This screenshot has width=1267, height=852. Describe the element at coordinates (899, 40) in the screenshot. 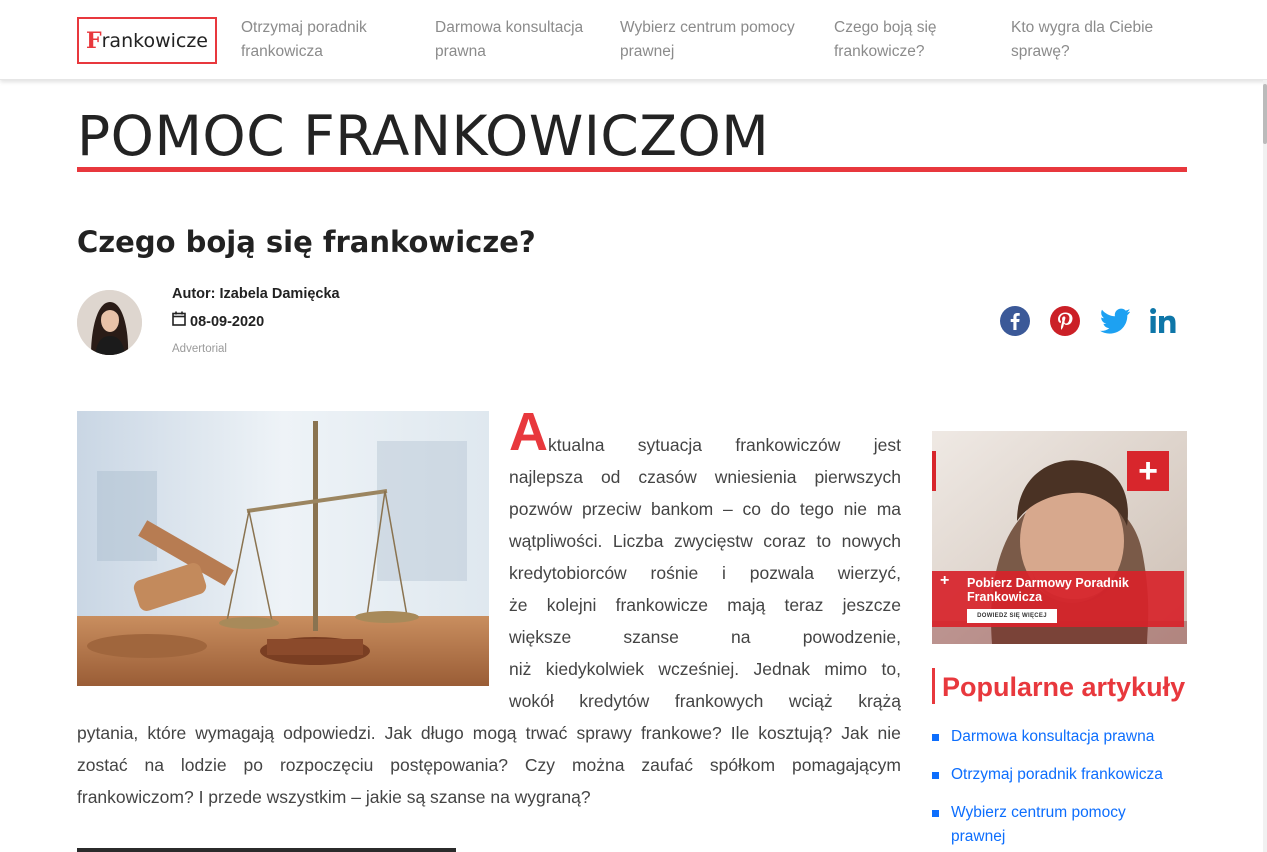

I see `nav-link-czego: Czego boją się frankowicze?` at that location.